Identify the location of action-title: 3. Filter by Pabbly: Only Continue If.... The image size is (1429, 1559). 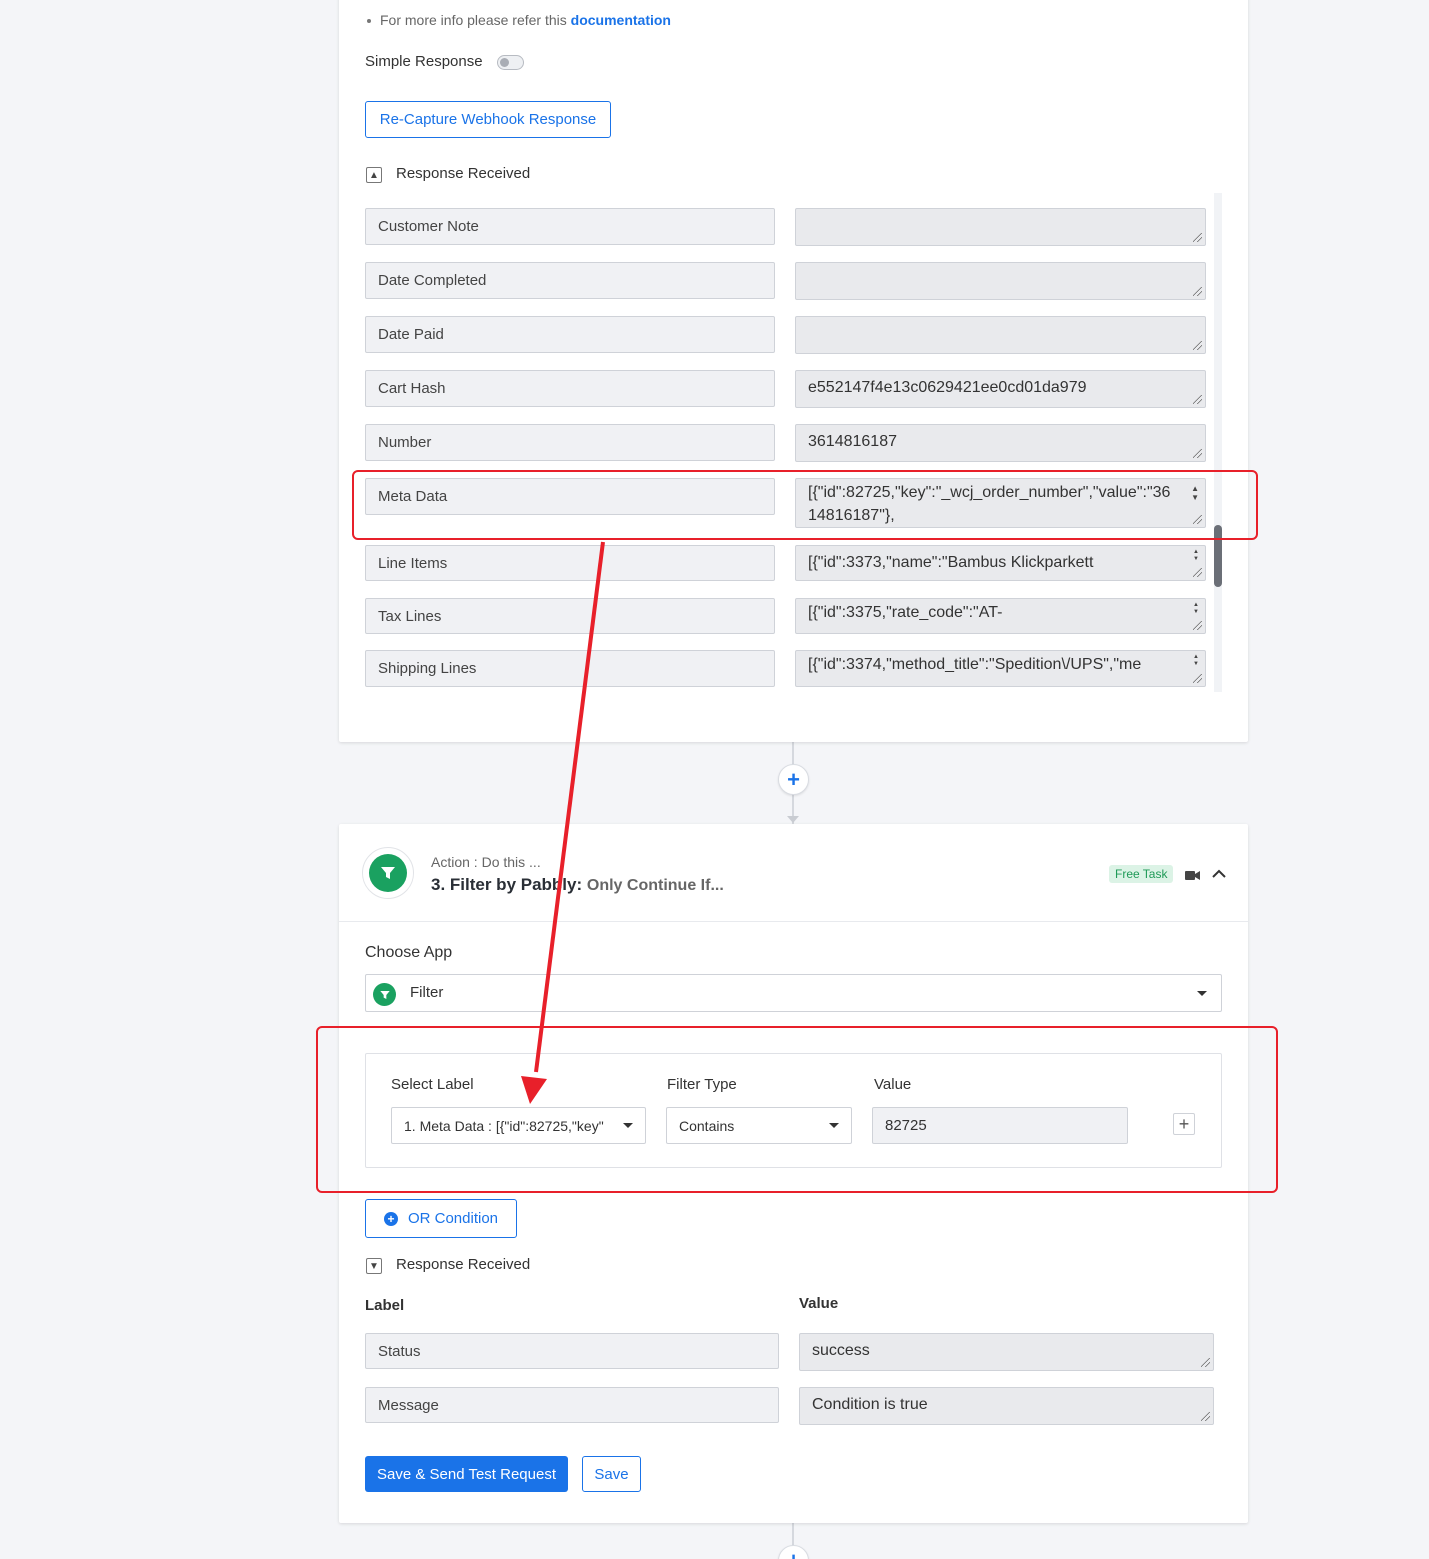
(577, 885).